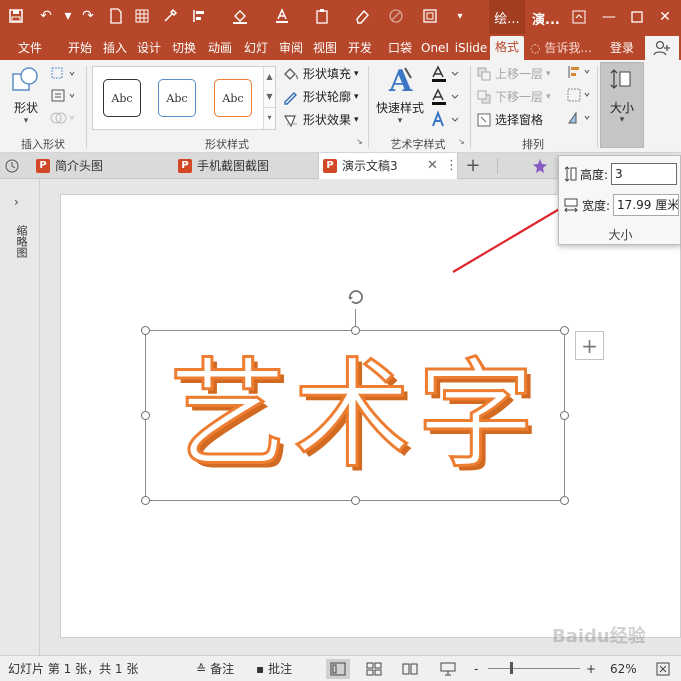  I want to click on size-popup: 高度: 3 宽度: 17.99 厘米 大小, so click(619, 200).